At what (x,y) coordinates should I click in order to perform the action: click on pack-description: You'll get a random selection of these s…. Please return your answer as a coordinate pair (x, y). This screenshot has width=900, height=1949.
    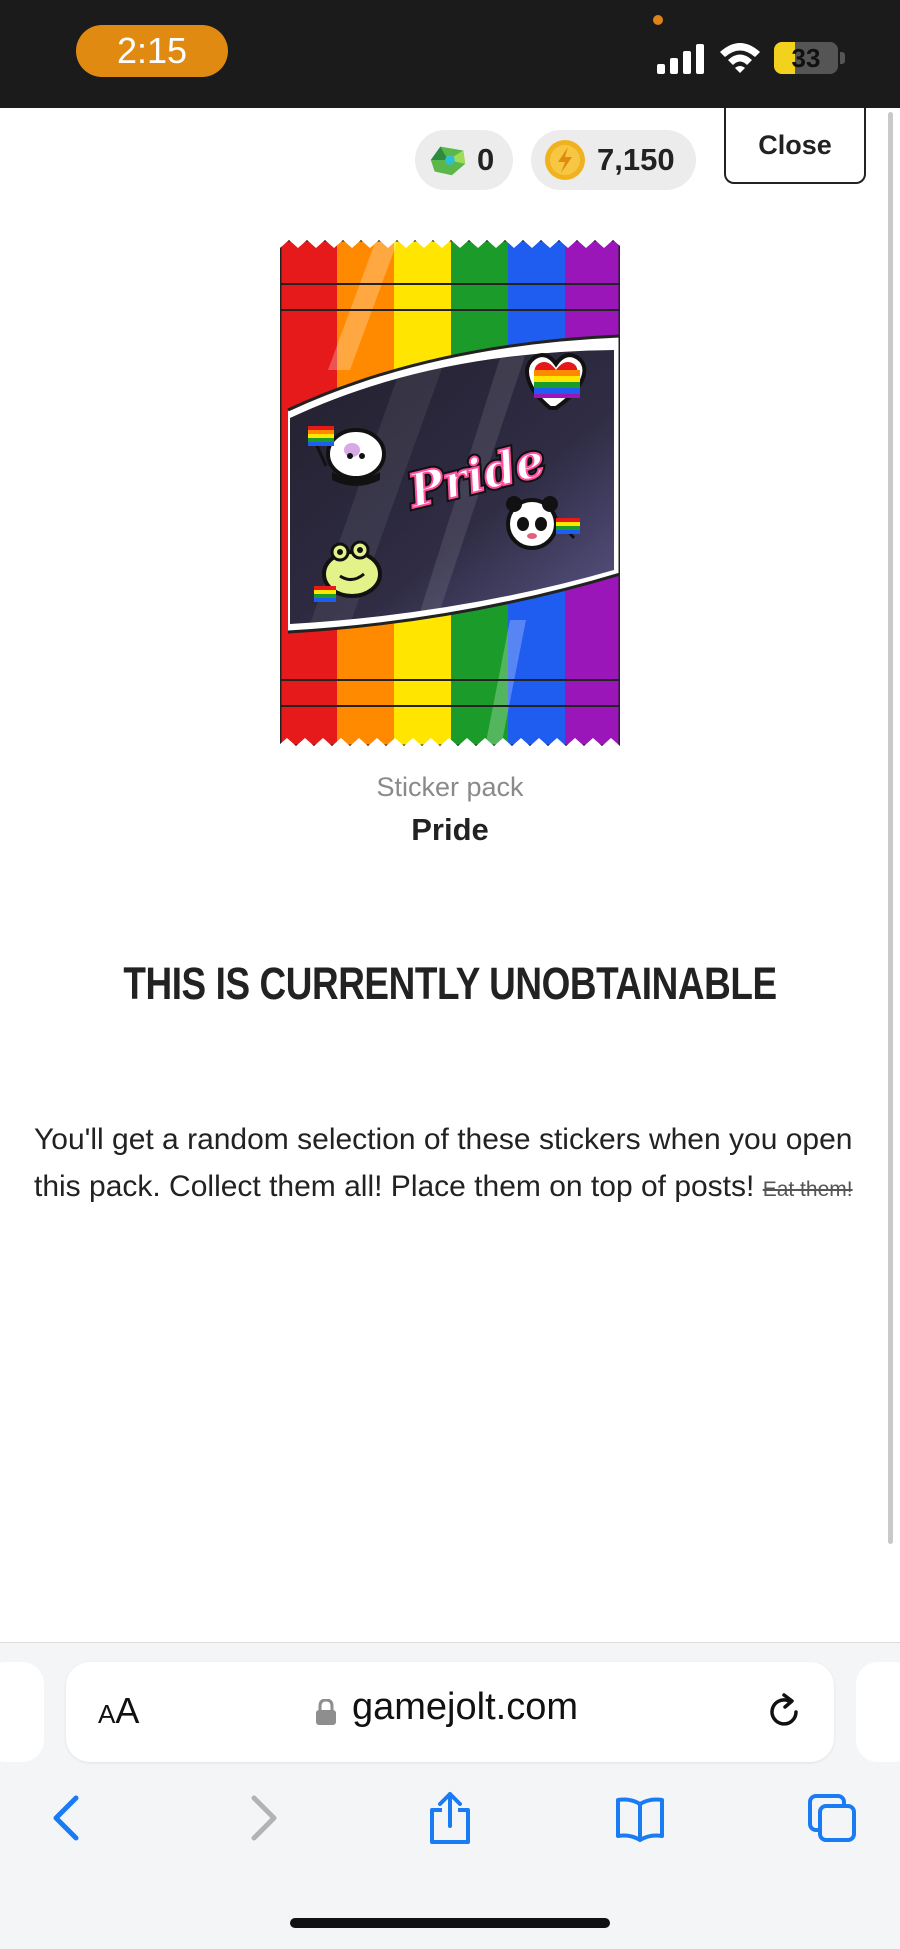
    Looking at the image, I should click on (452, 1164).